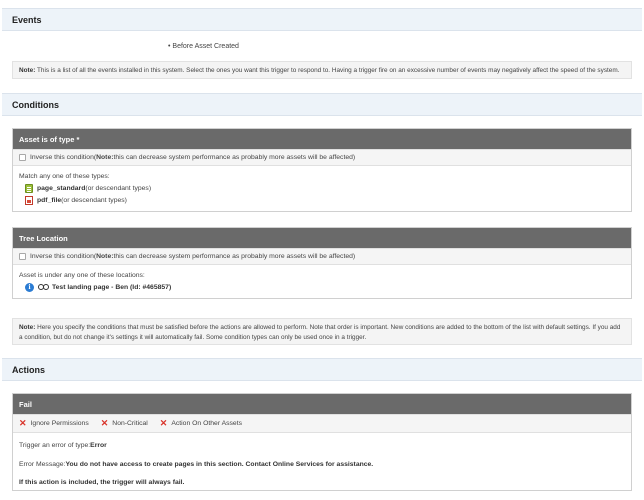 The image size is (644, 500). What do you see at coordinates (49, 200) in the screenshot?
I see `type-name: pdf_file` at bounding box center [49, 200].